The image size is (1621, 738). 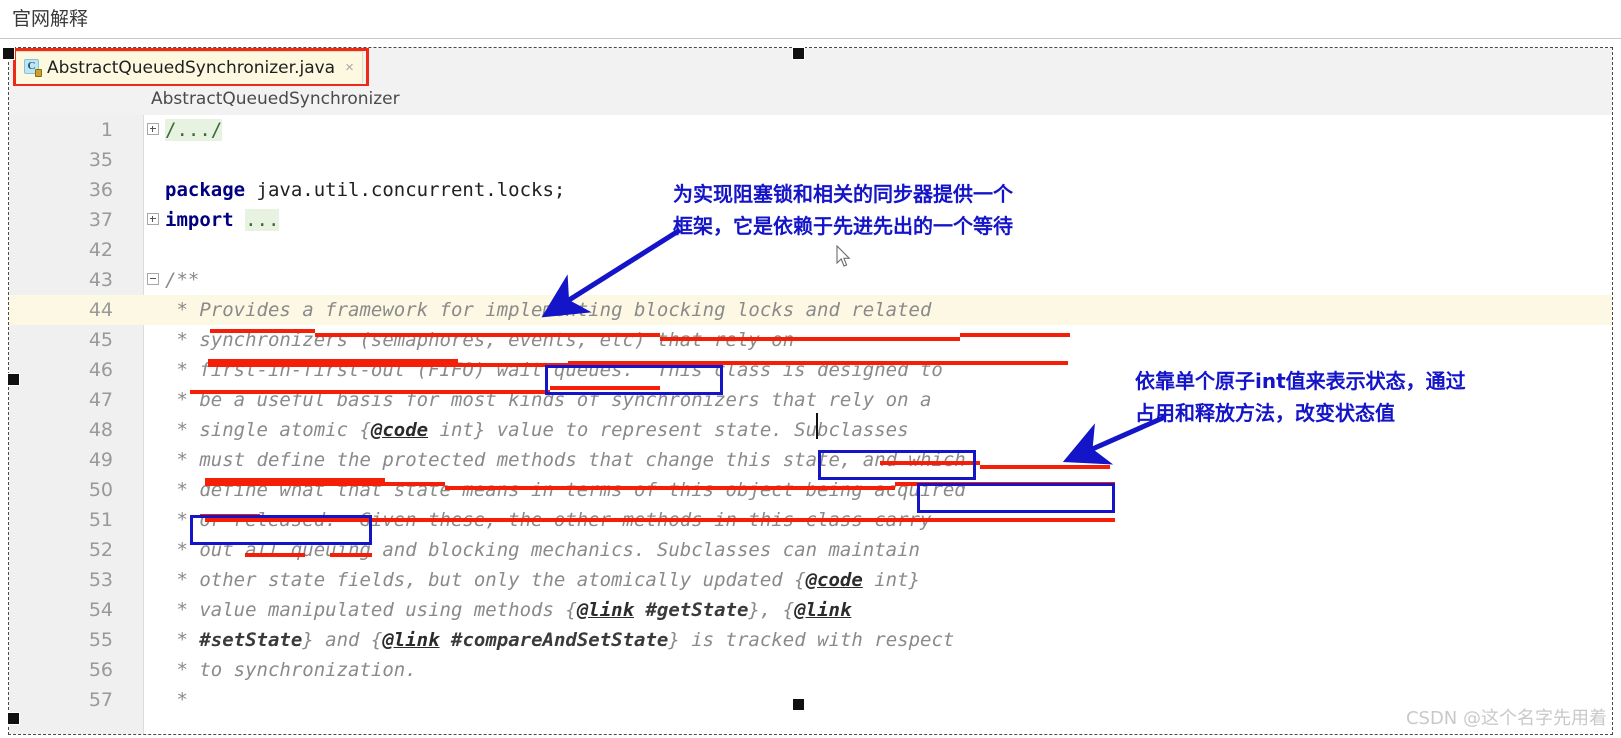 I want to click on code-line-row: 43 /**, so click(x=810, y=280).